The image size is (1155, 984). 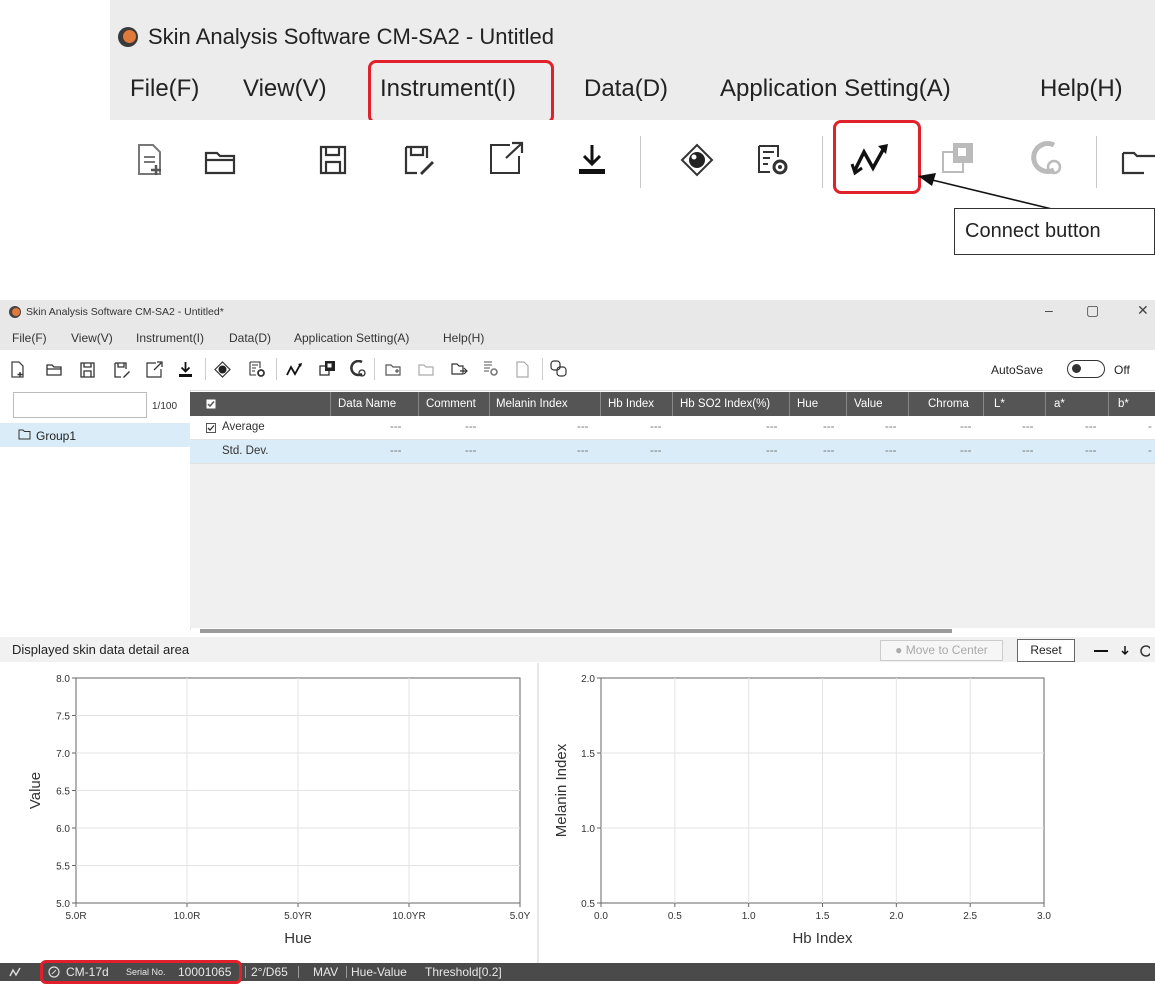 I want to click on column-header-l-star: L*, so click(x=999, y=404).